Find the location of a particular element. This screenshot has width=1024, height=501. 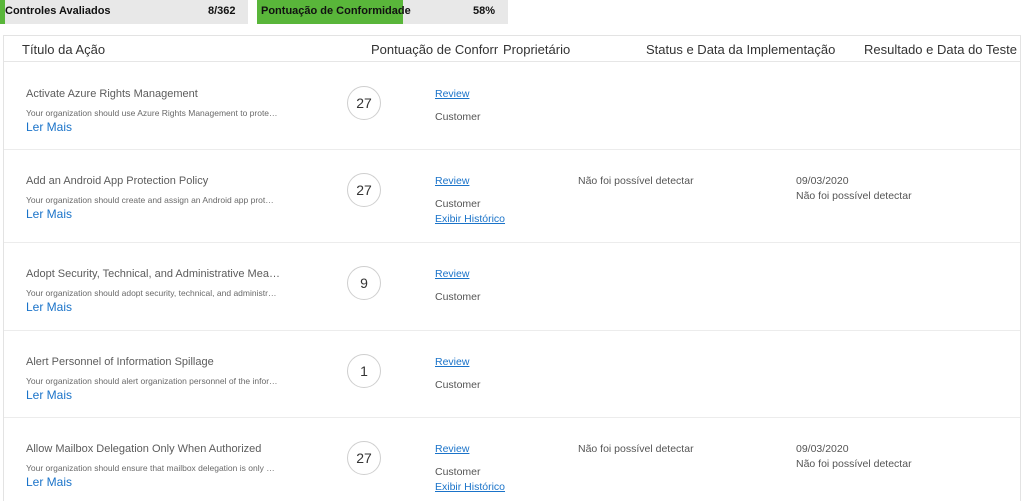

action-title: Add an Android App Protection Policy is located at coordinates (117, 181).